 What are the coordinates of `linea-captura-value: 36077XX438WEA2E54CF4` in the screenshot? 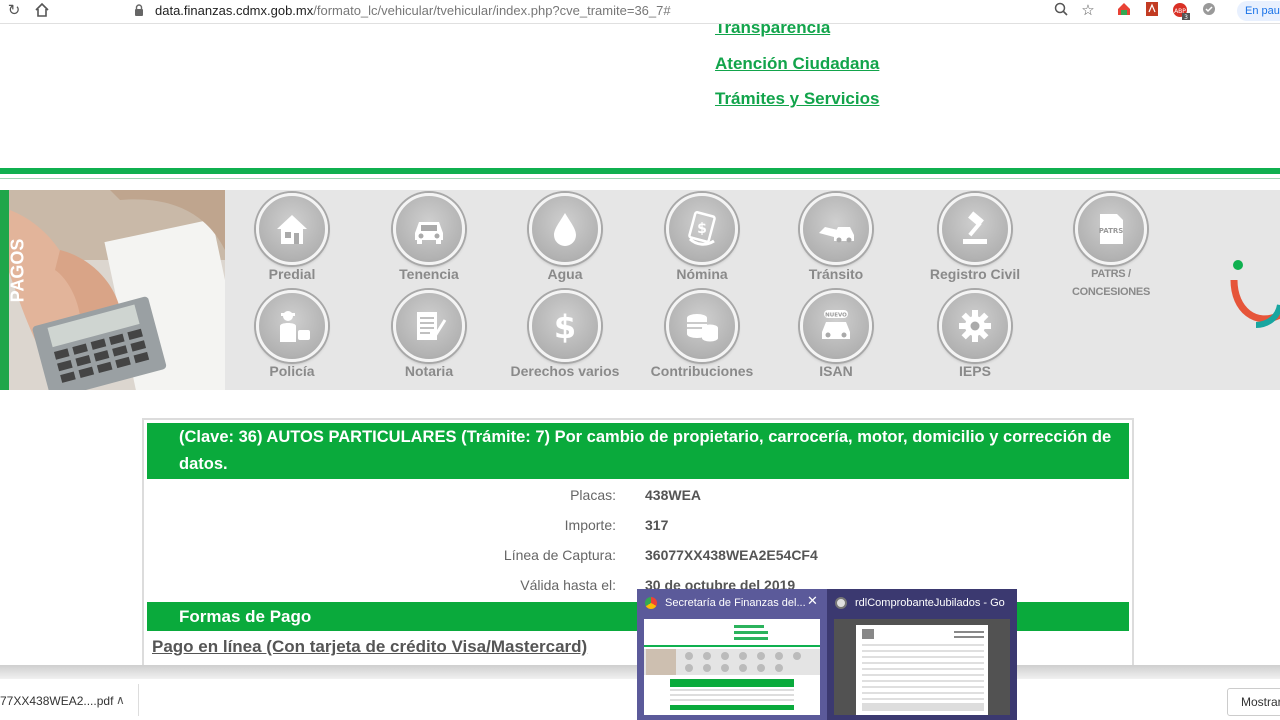 It's located at (731, 555).